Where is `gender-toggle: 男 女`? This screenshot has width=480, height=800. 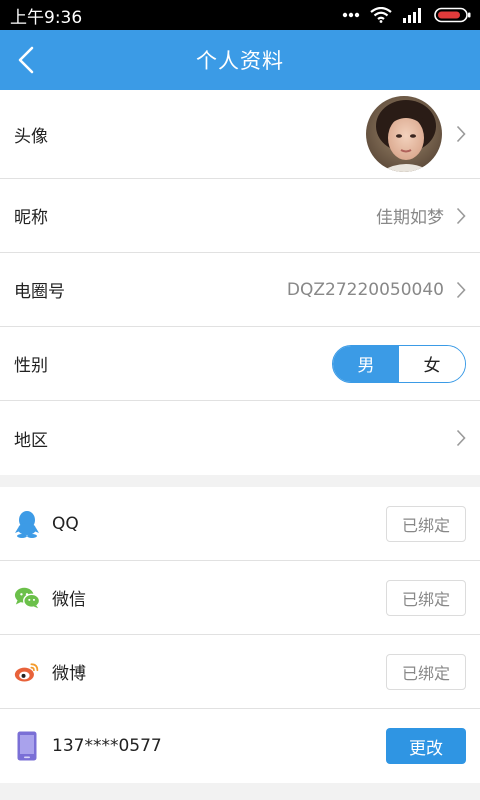 gender-toggle: 男 女 is located at coordinates (399, 363).